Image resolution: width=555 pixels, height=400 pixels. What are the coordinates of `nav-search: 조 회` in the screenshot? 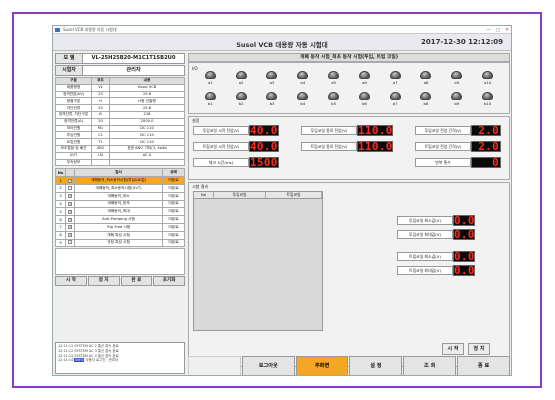 It's located at (430, 365).